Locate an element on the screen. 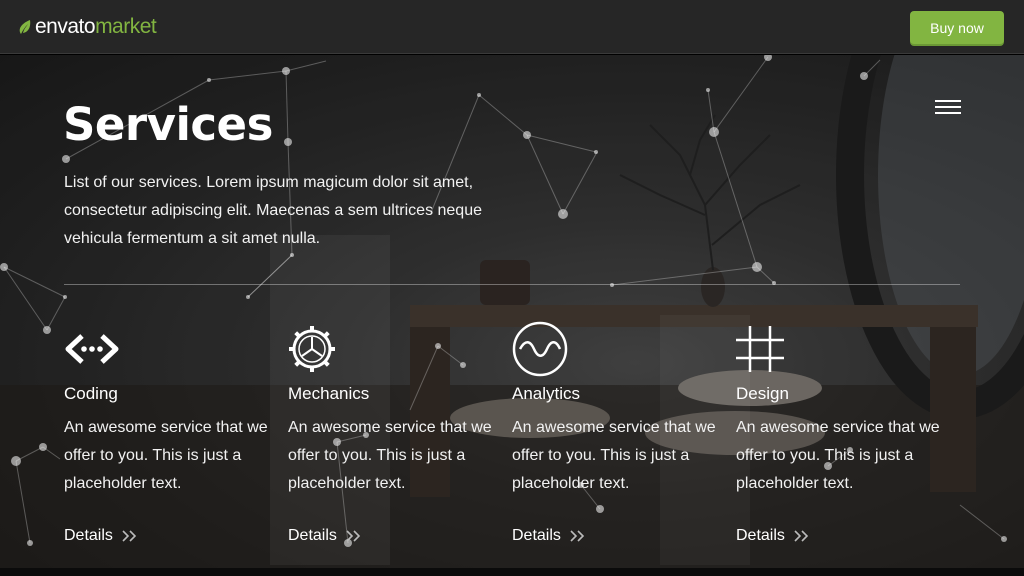 This screenshot has width=1024, height=576. divider is located at coordinates (512, 284).